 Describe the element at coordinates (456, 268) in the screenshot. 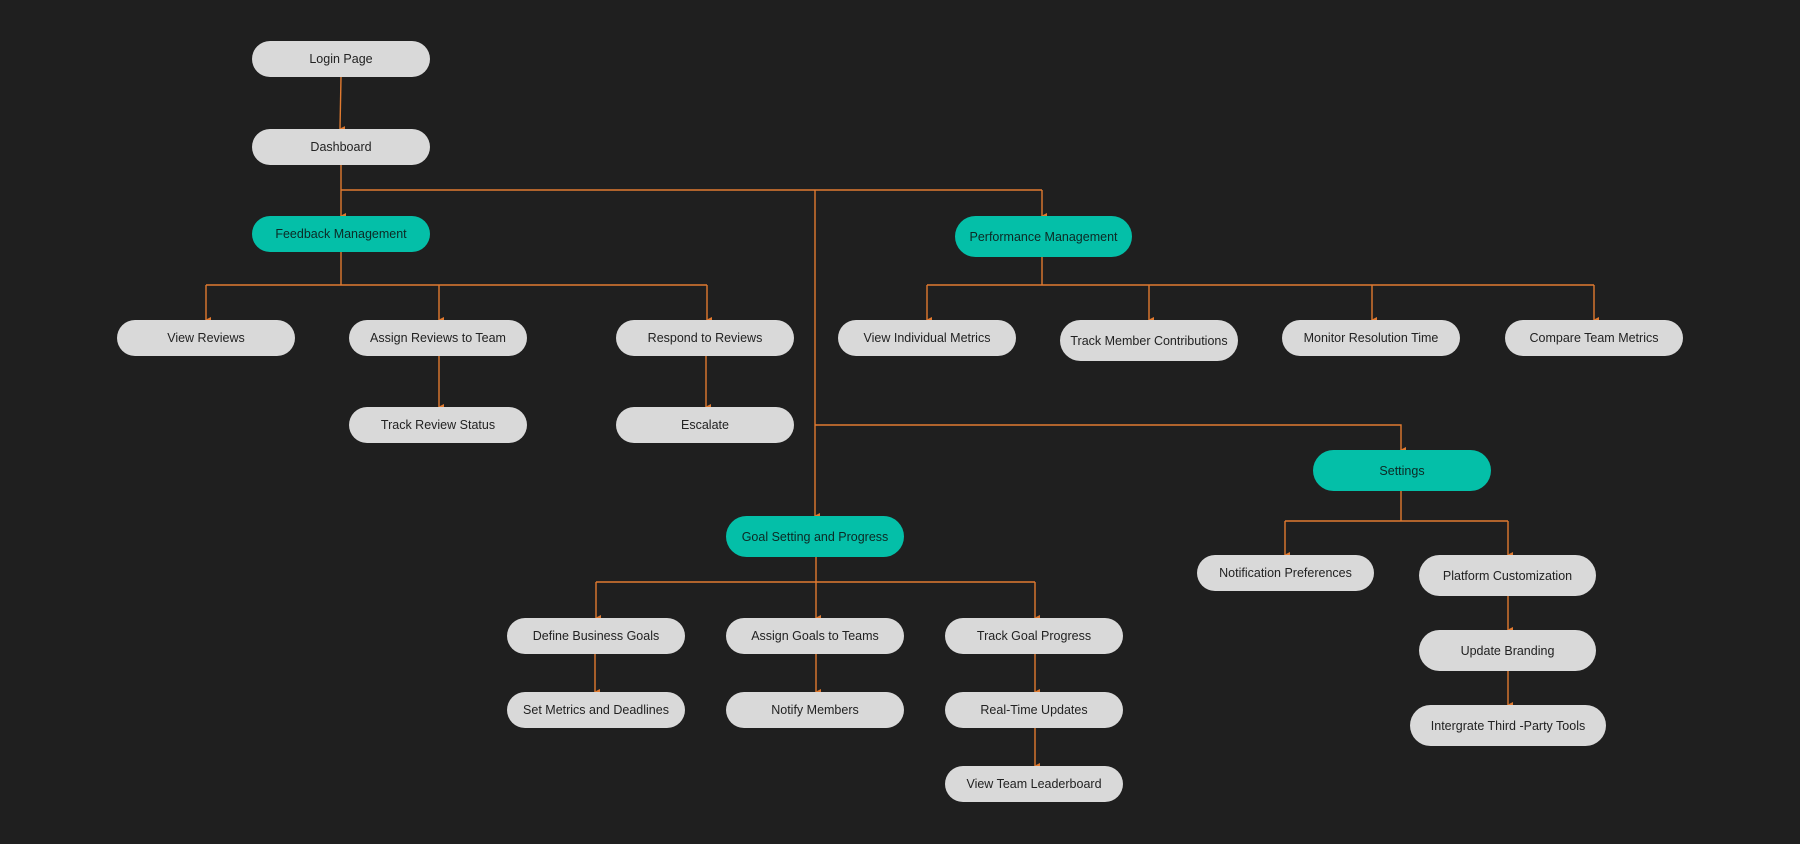

I see `connector-feedback-bus` at that location.